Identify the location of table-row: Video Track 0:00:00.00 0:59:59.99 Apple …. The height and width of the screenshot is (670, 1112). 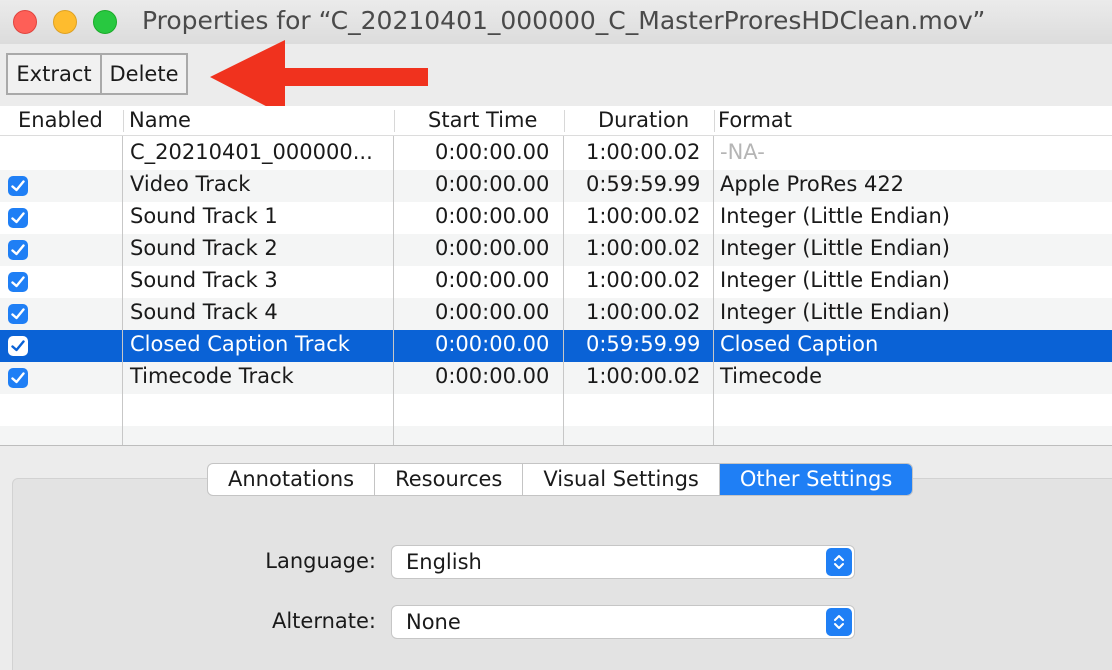
(556, 186).